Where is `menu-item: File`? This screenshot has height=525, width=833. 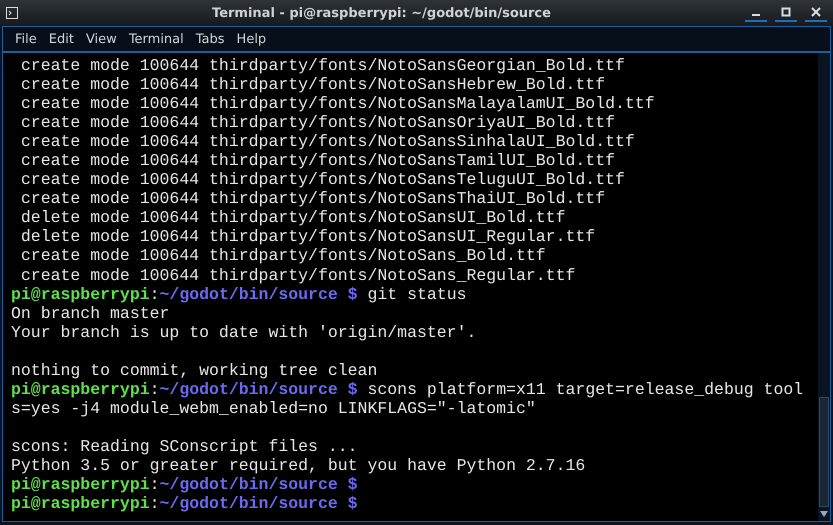 menu-item: File is located at coordinates (26, 39).